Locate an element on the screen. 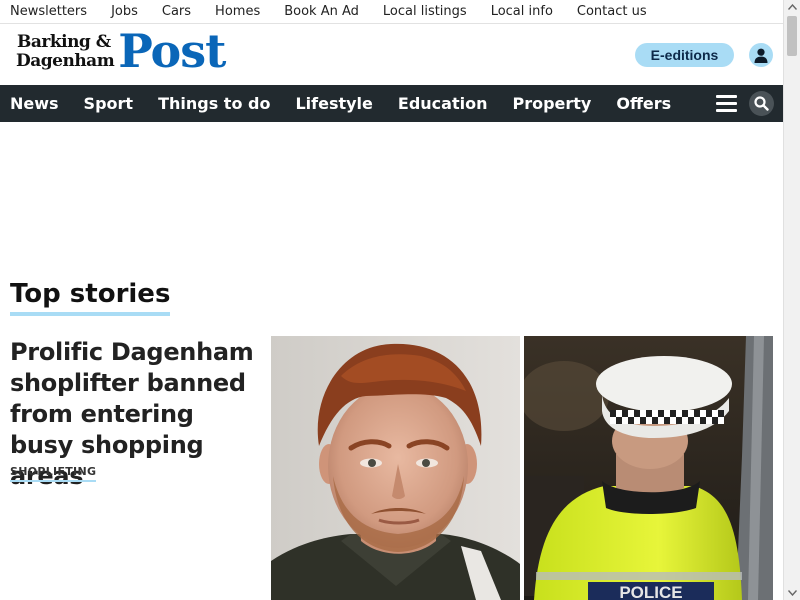 This screenshot has height=600, width=800. nav-item-education: Education is located at coordinates (443, 103).